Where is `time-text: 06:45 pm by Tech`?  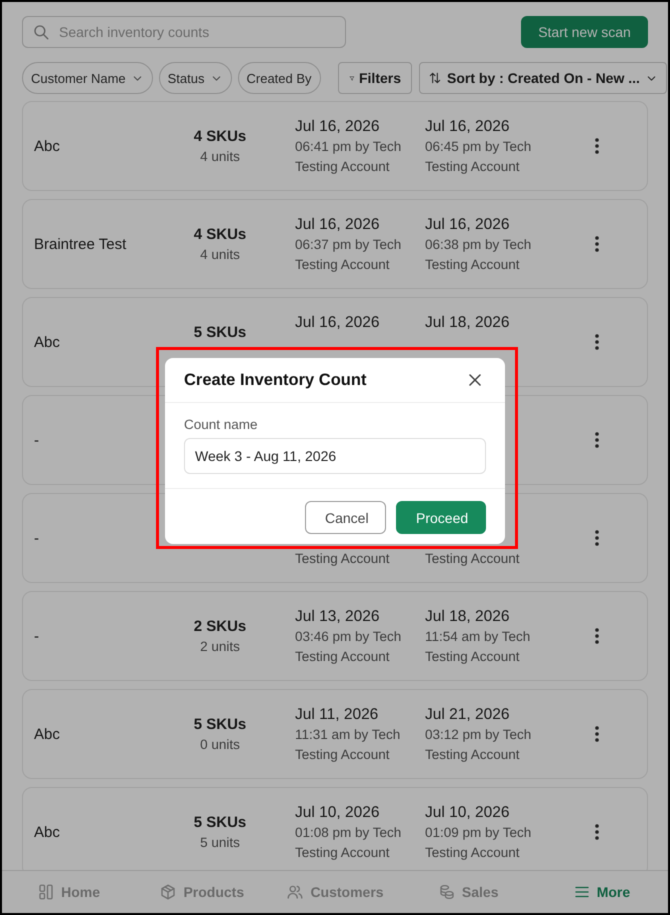
time-text: 06:45 pm by Tech is located at coordinates (478, 147).